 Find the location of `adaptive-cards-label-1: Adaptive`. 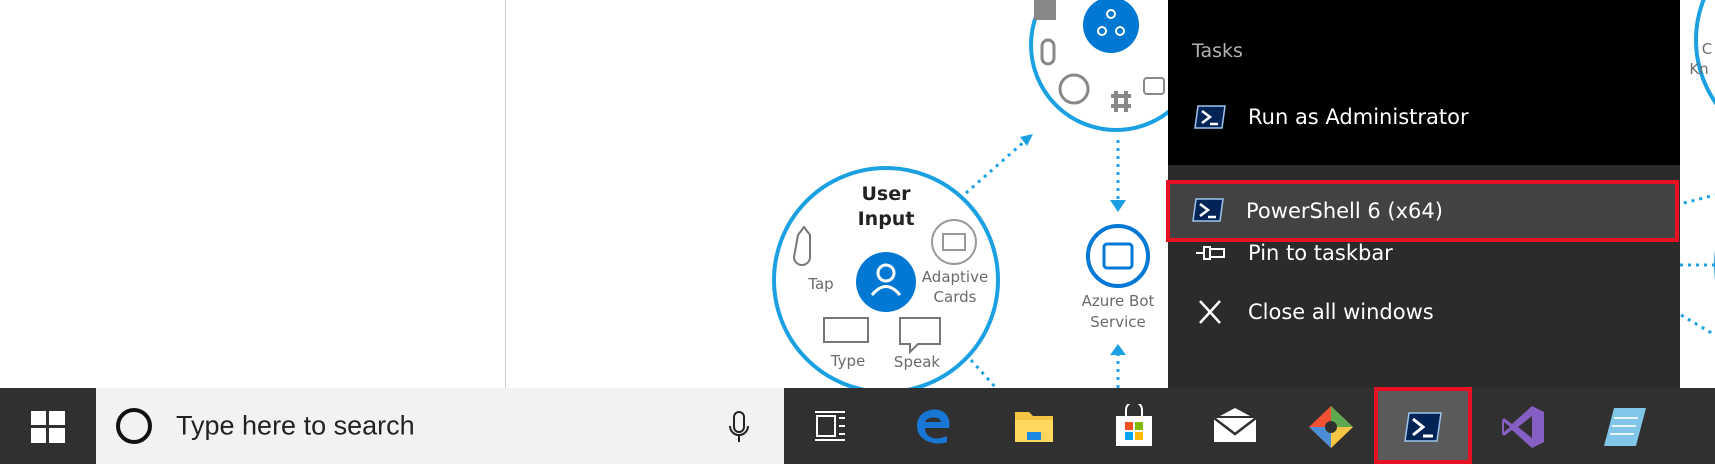

adaptive-cards-label-1: Adaptive is located at coordinates (955, 277).